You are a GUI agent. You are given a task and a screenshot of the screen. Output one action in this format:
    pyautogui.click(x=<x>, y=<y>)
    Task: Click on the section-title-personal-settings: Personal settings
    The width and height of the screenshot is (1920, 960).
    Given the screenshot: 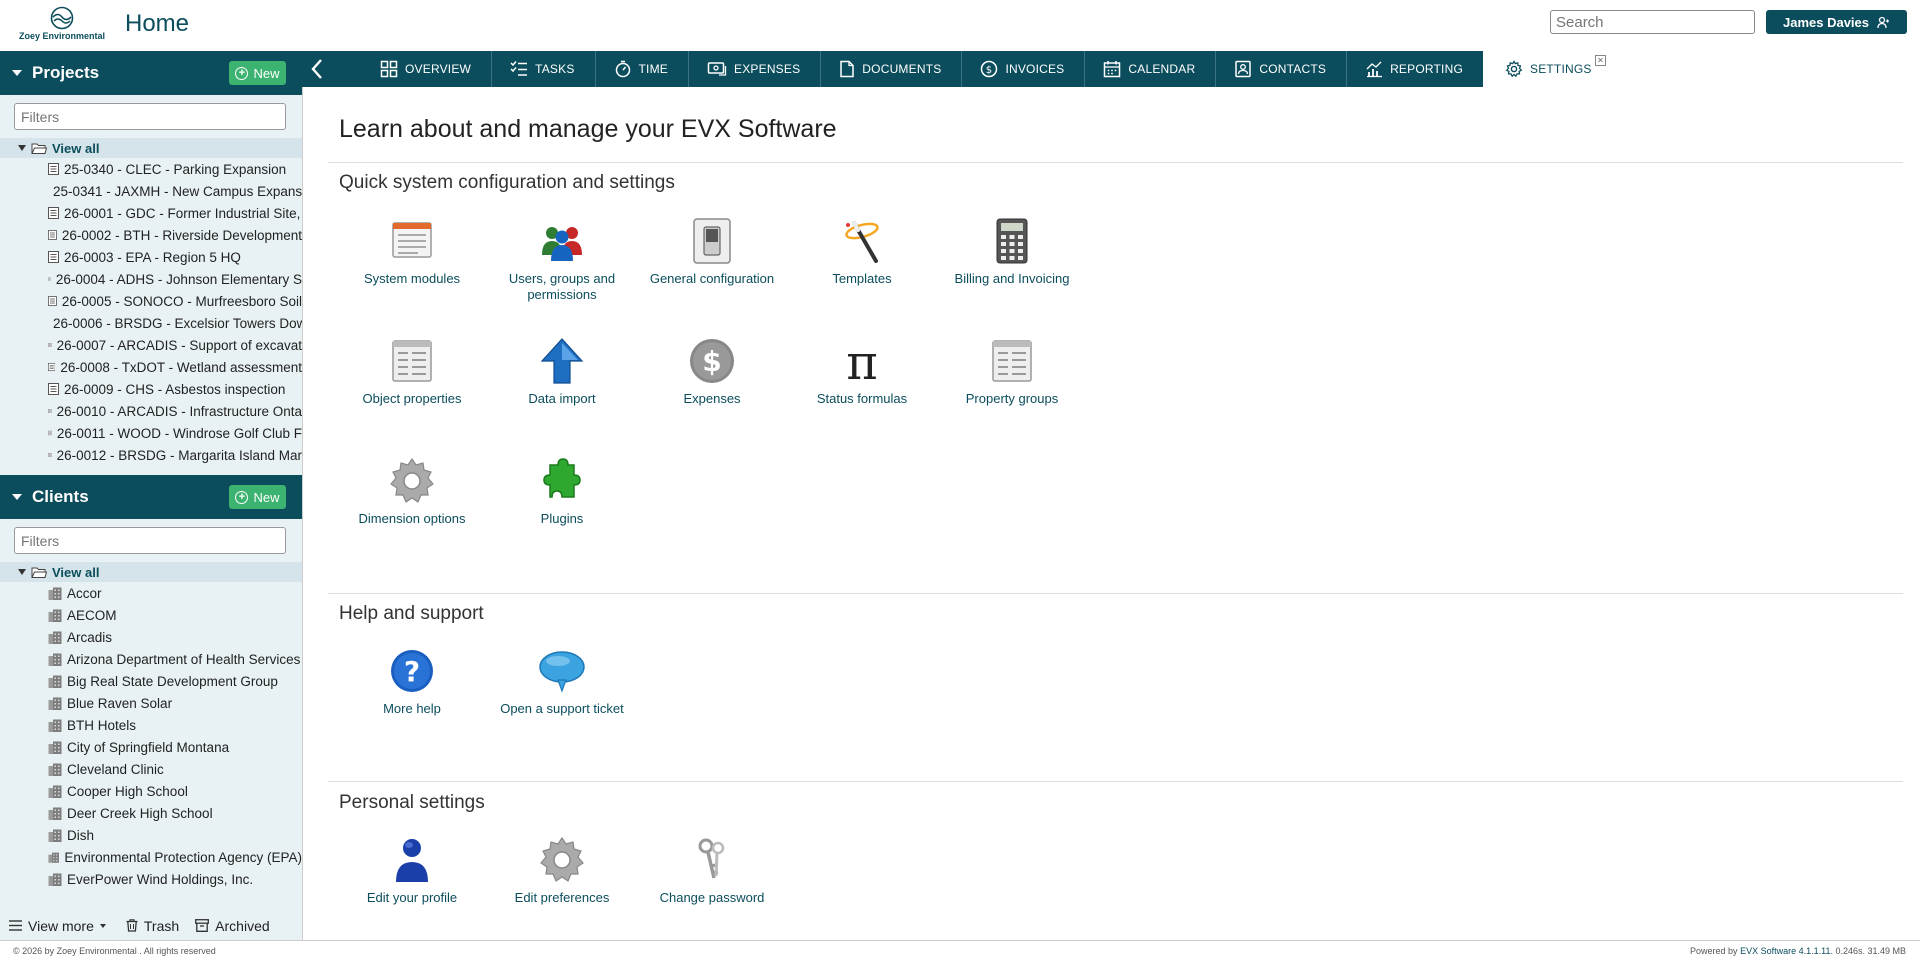 What is the action you would take?
    pyautogui.click(x=412, y=802)
    